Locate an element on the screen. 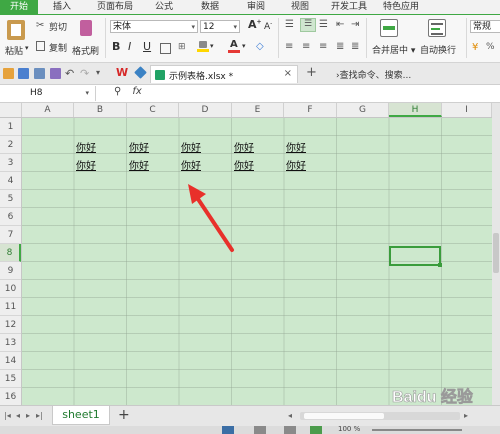 The height and width of the screenshot is (434, 500). normal-view-icon is located at coordinates (228, 430).